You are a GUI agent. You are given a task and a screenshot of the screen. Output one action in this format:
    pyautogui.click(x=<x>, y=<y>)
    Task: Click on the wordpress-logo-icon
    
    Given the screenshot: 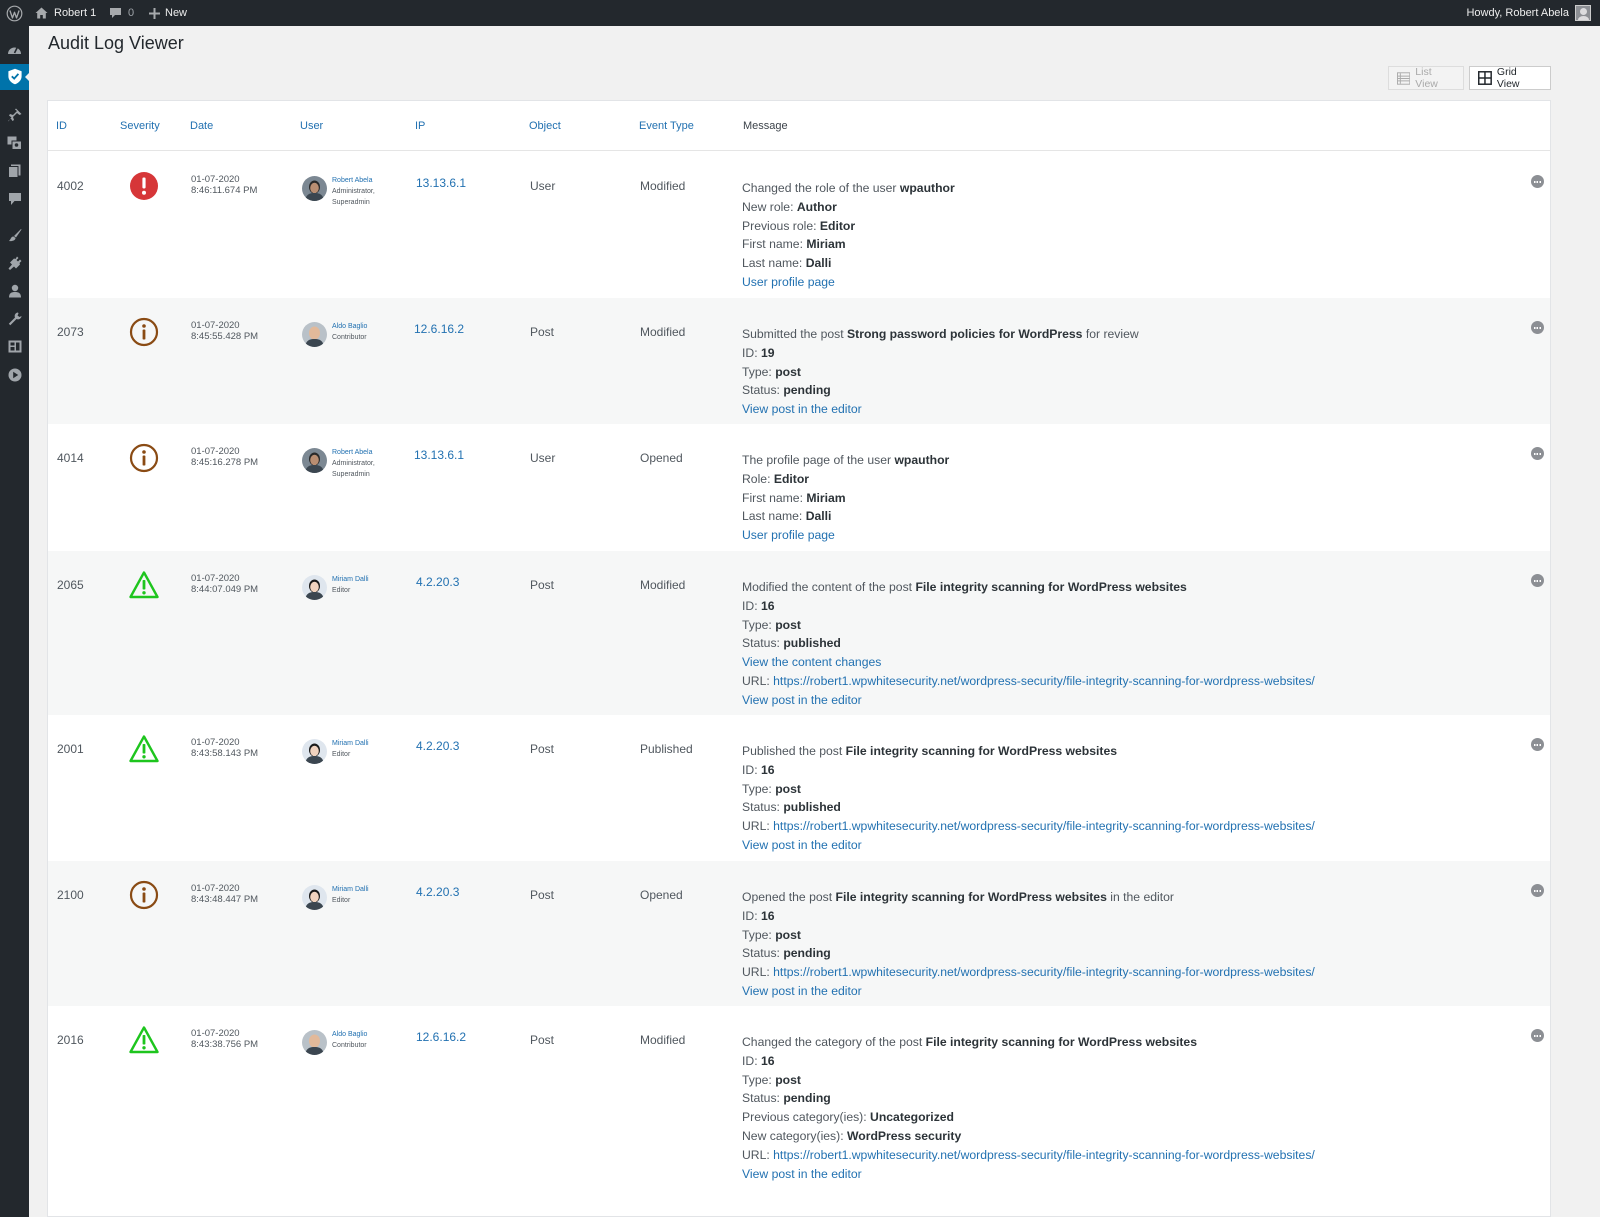 What is the action you would take?
    pyautogui.click(x=14, y=13)
    